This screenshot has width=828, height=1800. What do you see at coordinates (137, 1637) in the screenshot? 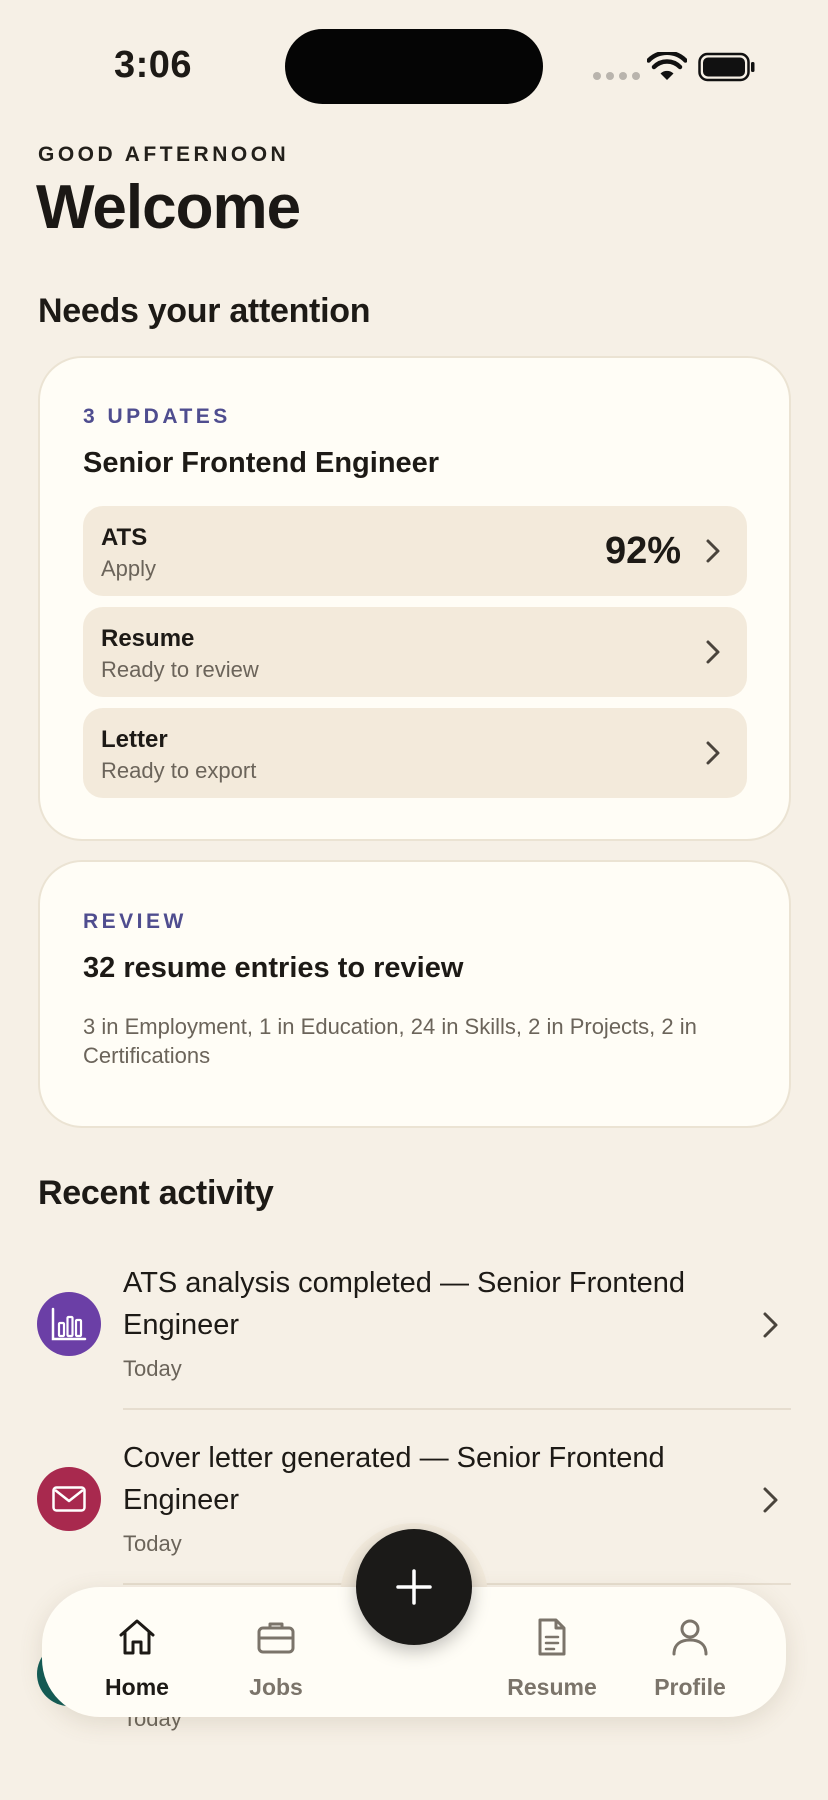
I see `home-icon` at bounding box center [137, 1637].